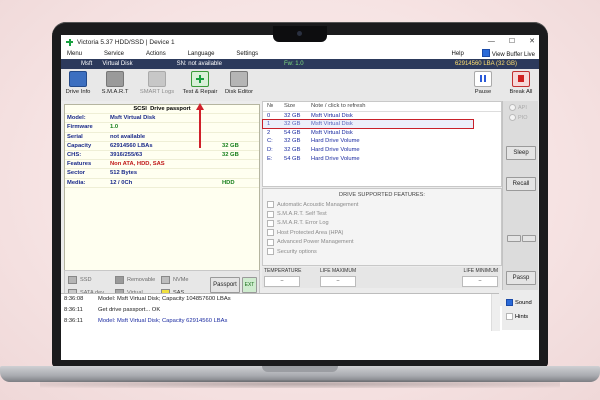  Describe the element at coordinates (292, 158) in the screenshot. I see `disk-size: 54 GB` at that location.